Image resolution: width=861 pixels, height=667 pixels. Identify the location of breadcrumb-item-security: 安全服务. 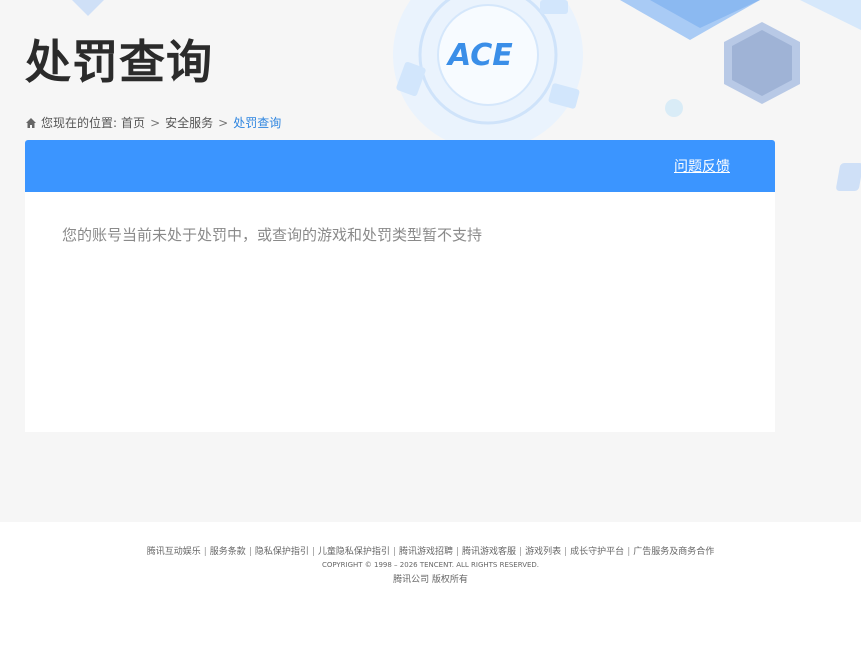
(189, 122).